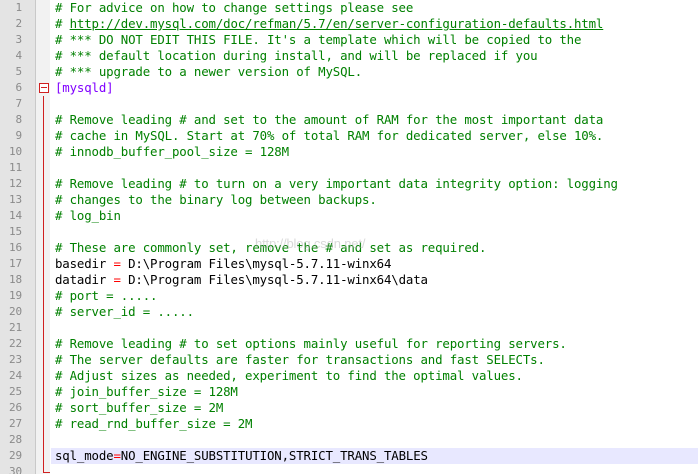 Image resolution: width=698 pixels, height=474 pixels. What do you see at coordinates (172, 151) in the screenshot?
I see `comment-text: # innodb_buffer_pool_size = 128M` at bounding box center [172, 151].